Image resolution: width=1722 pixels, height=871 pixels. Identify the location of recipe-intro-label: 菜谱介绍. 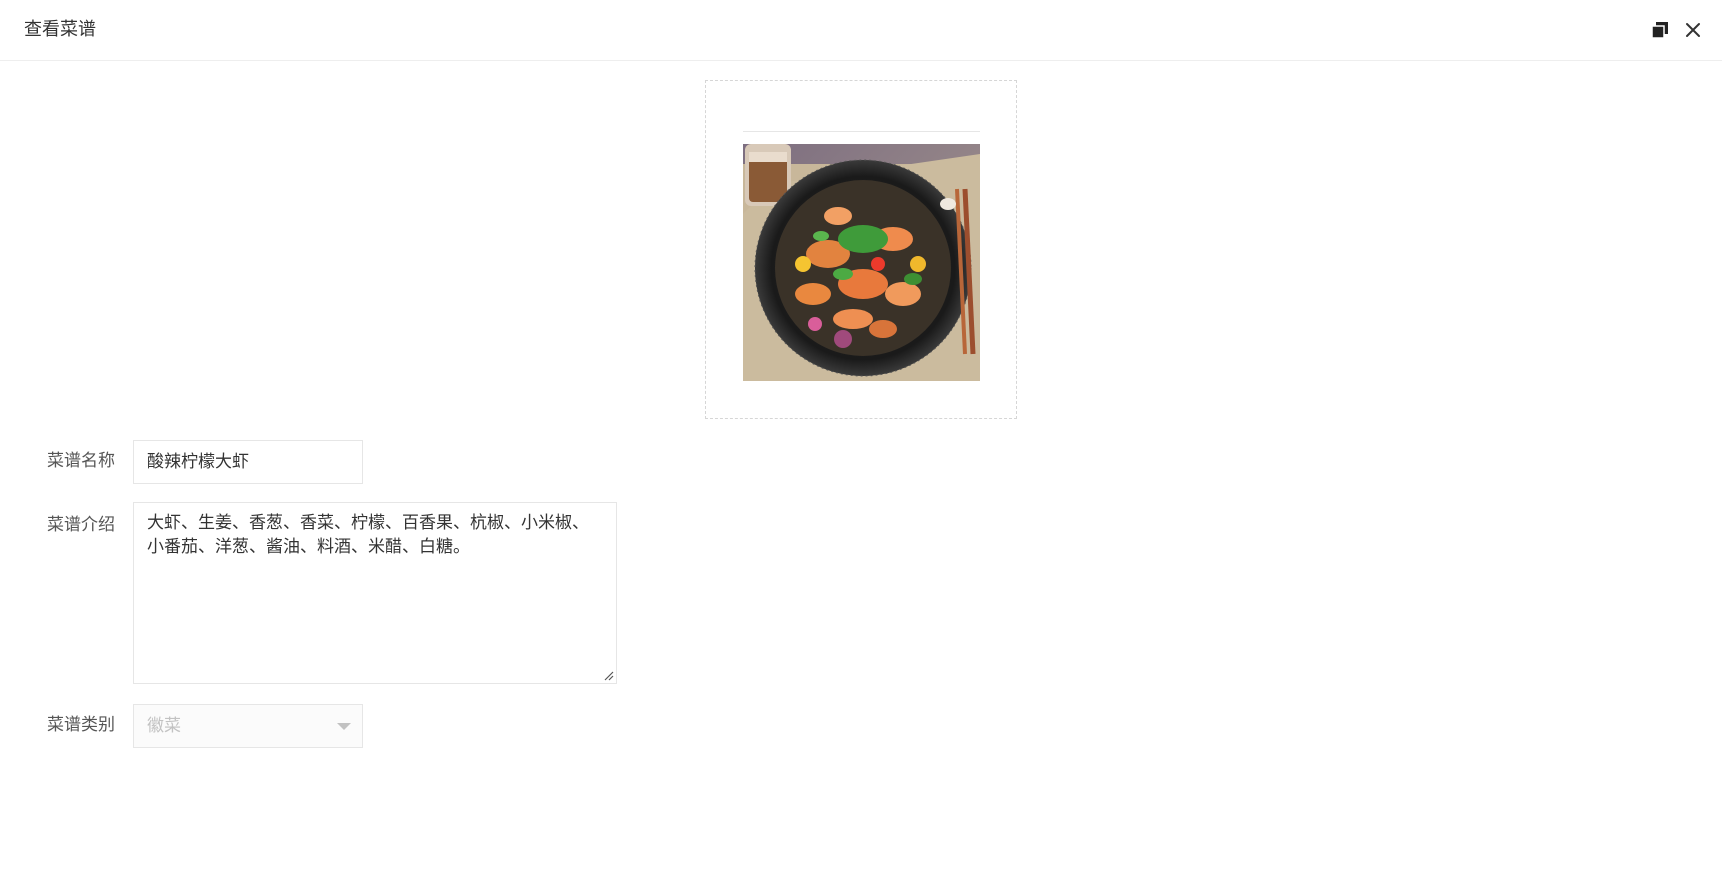
(81, 525).